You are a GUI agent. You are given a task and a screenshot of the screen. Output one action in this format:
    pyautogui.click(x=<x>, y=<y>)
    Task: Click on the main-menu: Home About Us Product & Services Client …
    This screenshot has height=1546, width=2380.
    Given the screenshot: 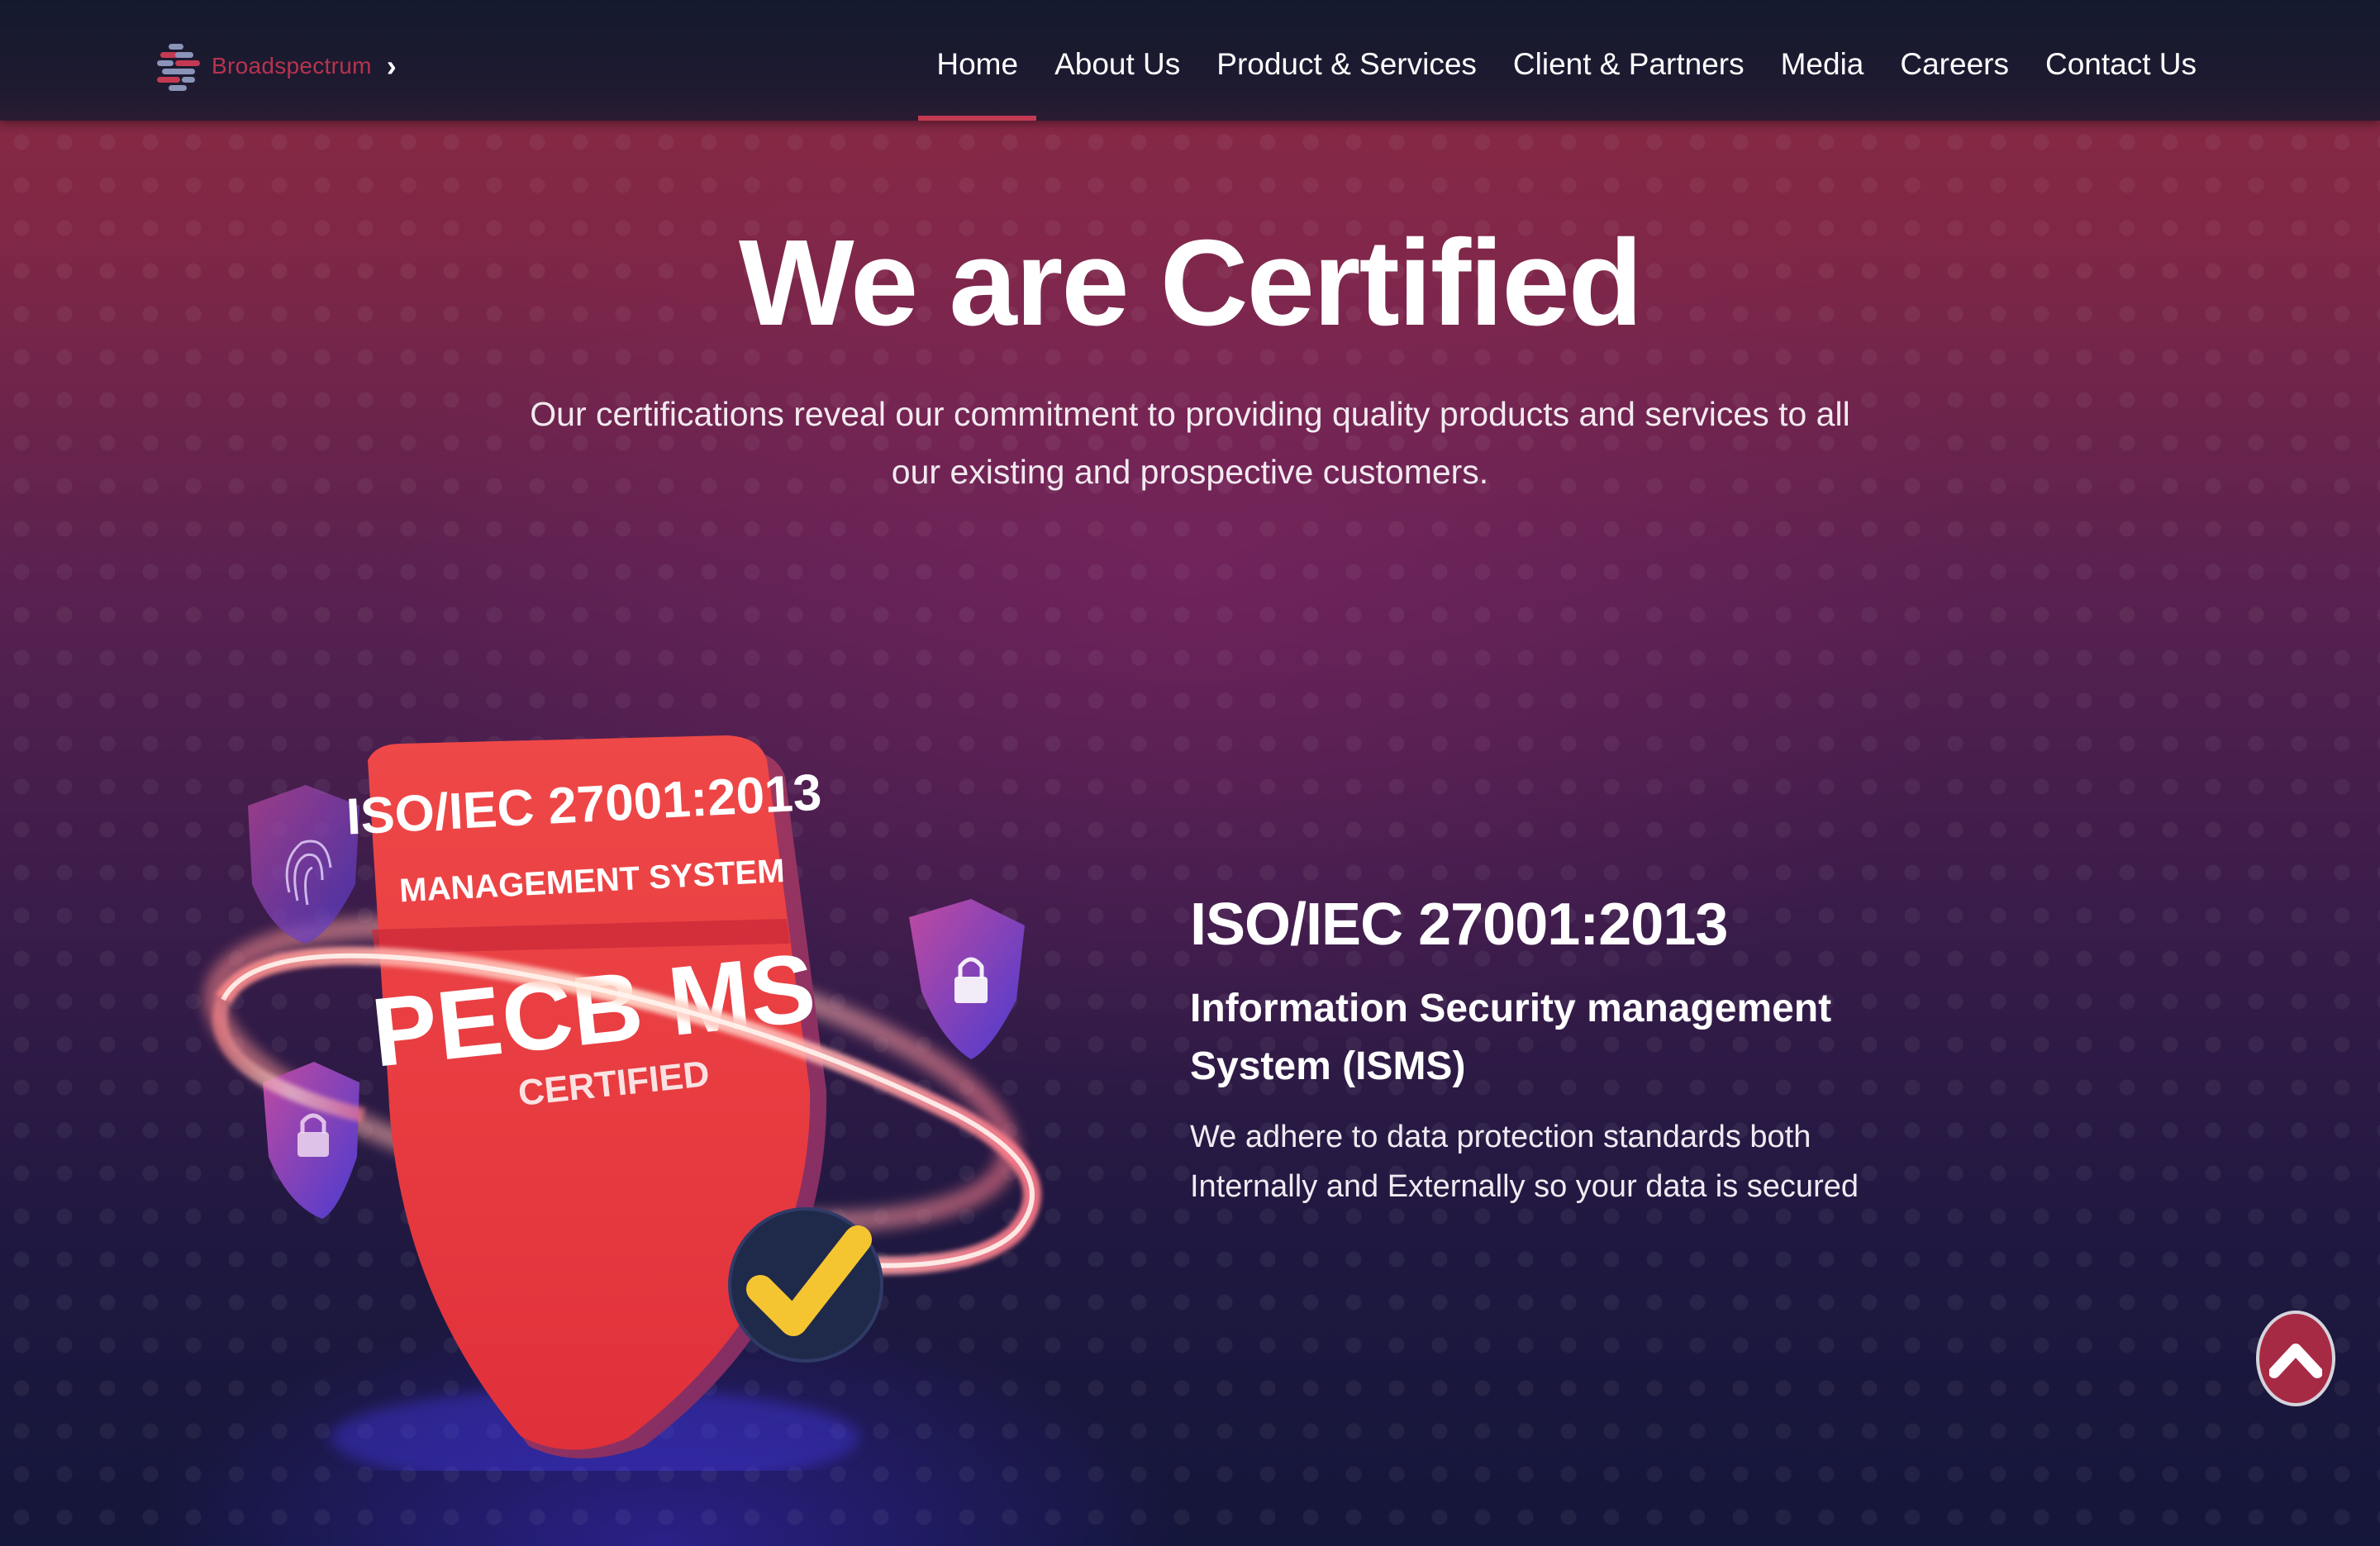 What is the action you would take?
    pyautogui.click(x=1566, y=80)
    